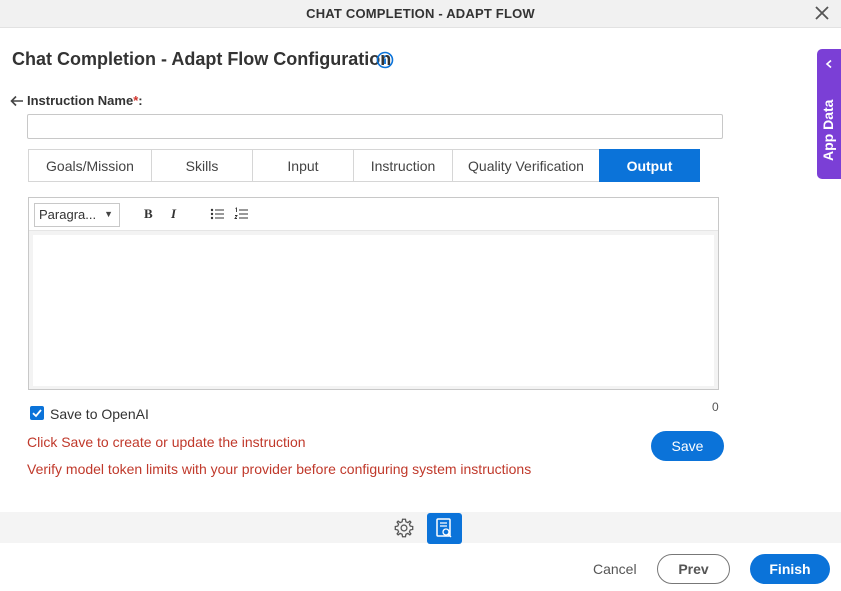  I want to click on tab-input: Input, so click(302, 165).